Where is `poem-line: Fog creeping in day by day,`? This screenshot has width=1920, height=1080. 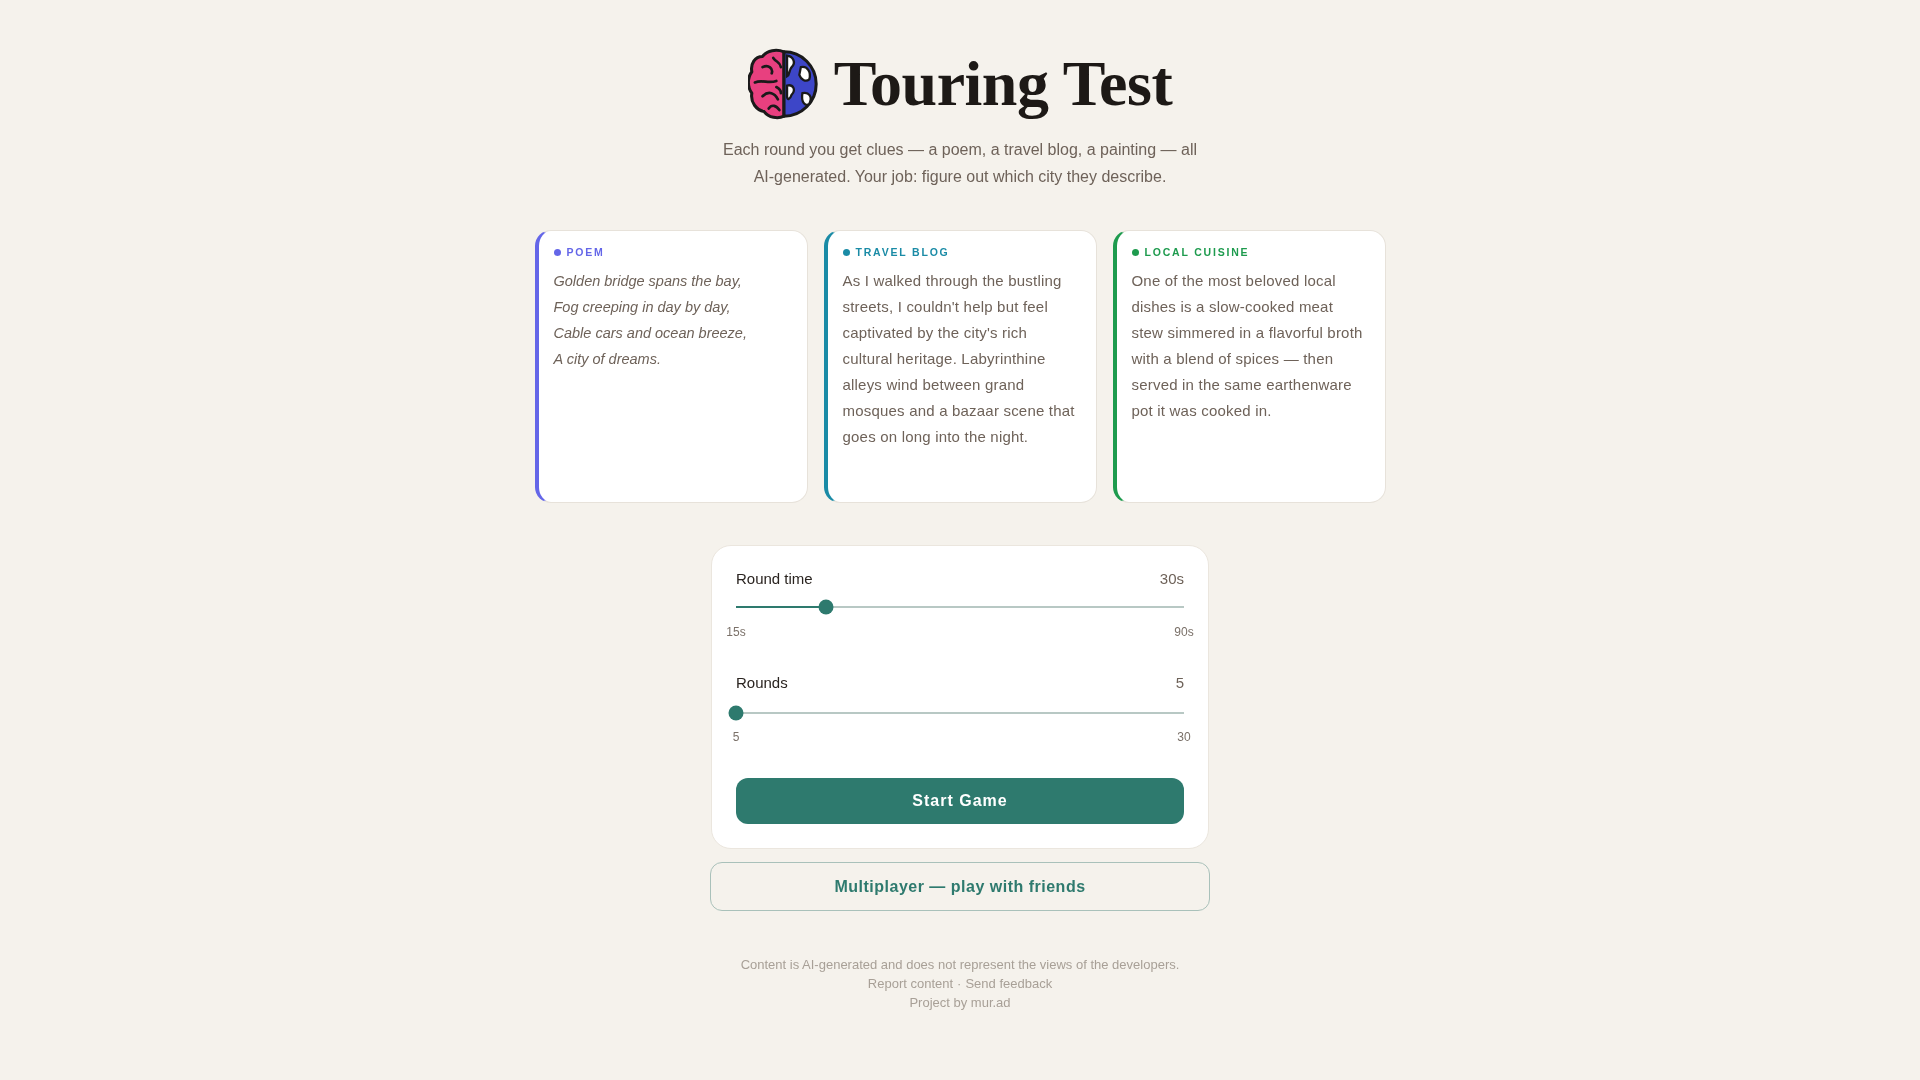
poem-line: Fog creeping in day by day, is located at coordinates (642, 307).